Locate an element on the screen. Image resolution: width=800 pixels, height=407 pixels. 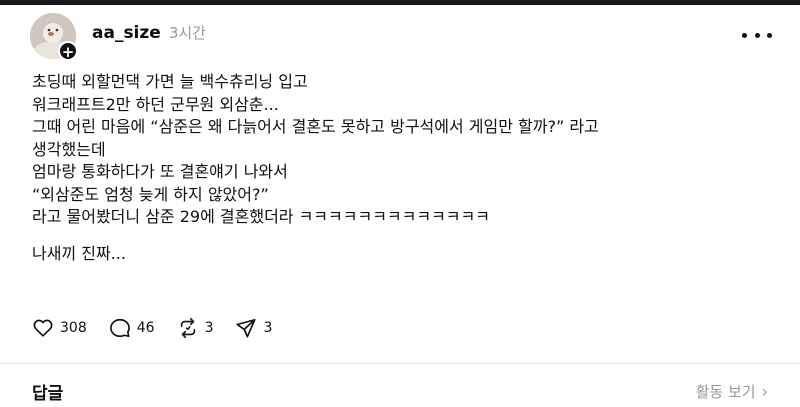
chevron-right-icon: › is located at coordinates (764, 391).